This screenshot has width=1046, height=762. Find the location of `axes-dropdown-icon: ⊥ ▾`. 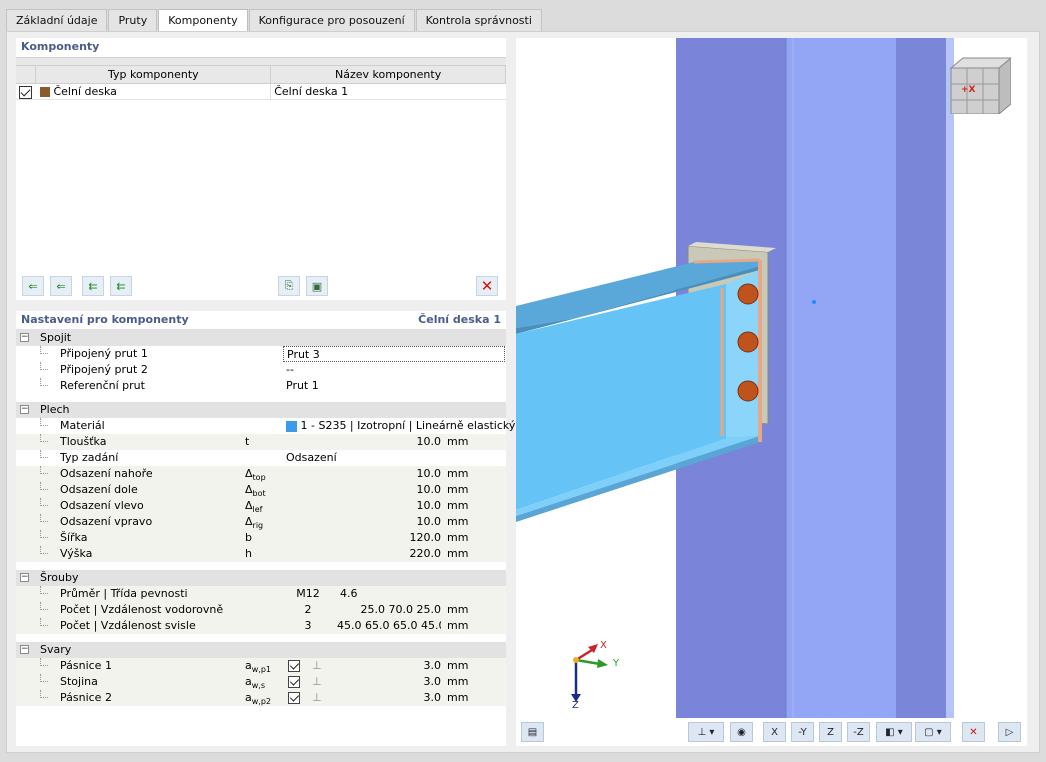

axes-dropdown-icon: ⊥ ▾ is located at coordinates (706, 732).